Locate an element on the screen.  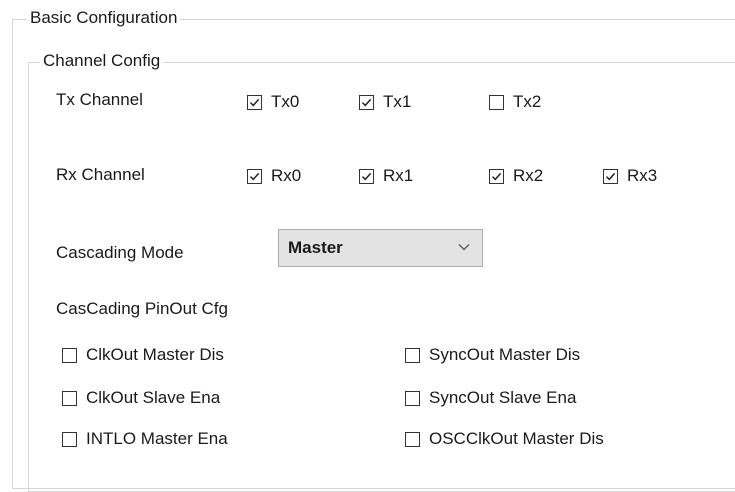
intlo-master-ena-checkbox: INTLO Master Ena is located at coordinates (145, 439).